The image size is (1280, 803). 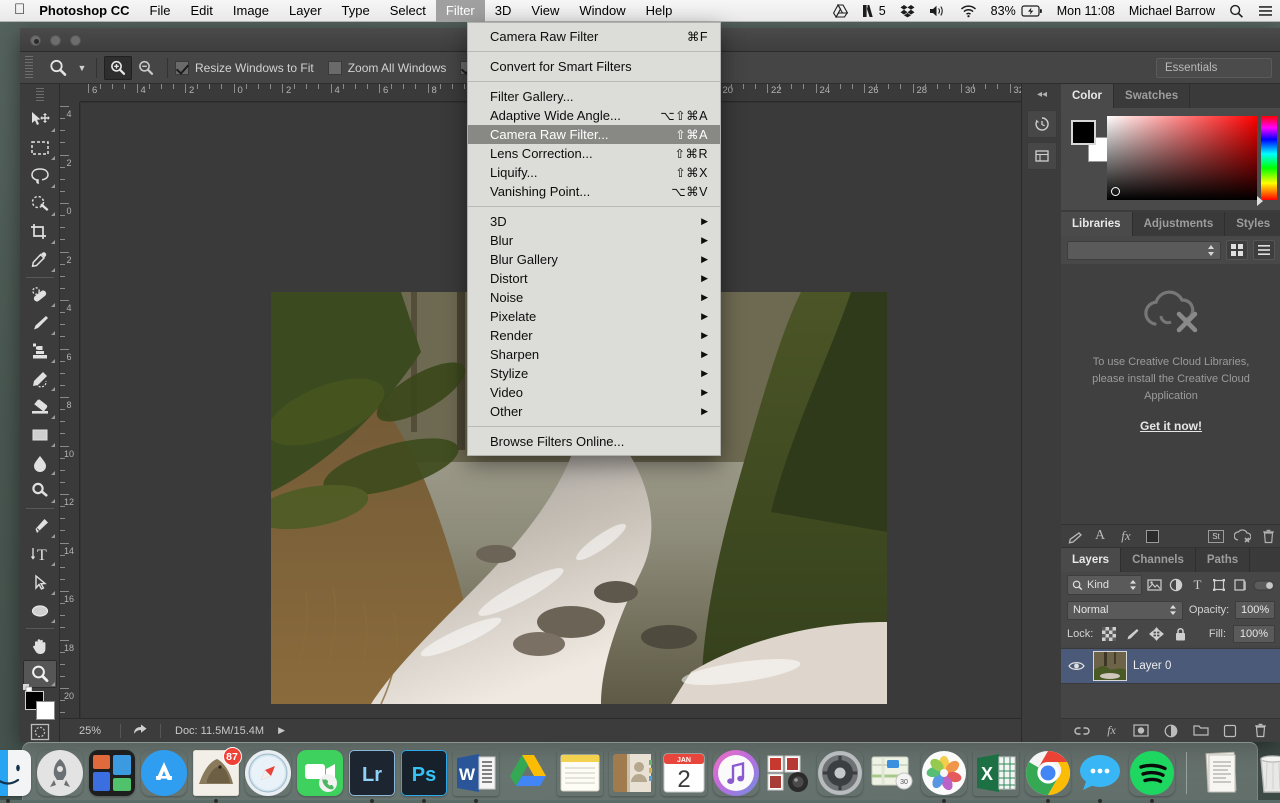 I want to click on tab-swatches: Swatches, so click(x=1152, y=96).